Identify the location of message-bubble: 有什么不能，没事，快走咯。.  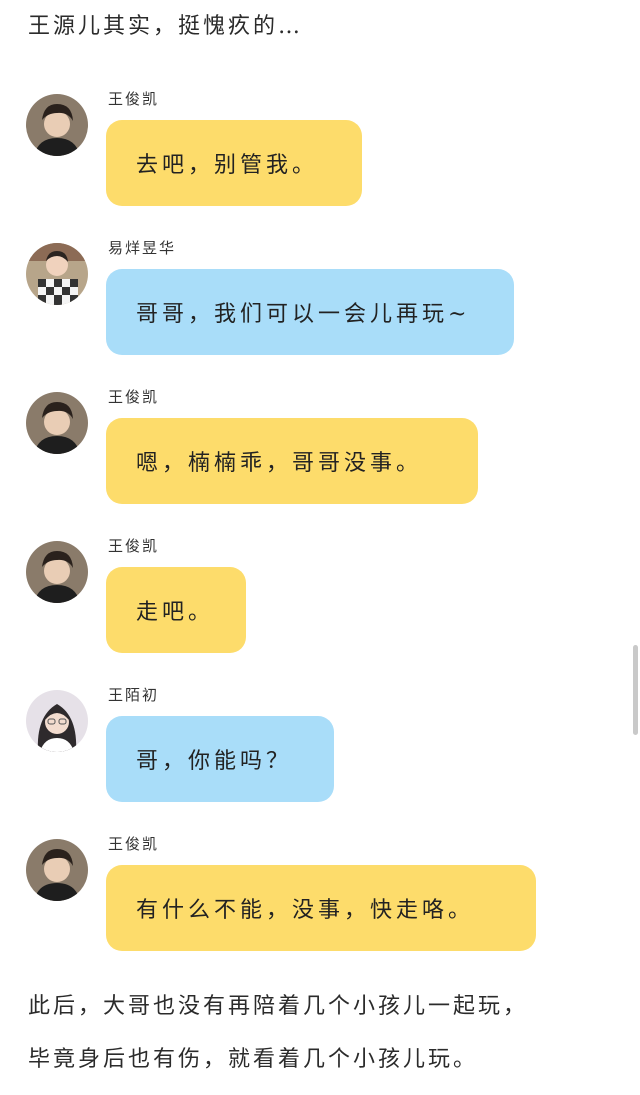
(321, 908).